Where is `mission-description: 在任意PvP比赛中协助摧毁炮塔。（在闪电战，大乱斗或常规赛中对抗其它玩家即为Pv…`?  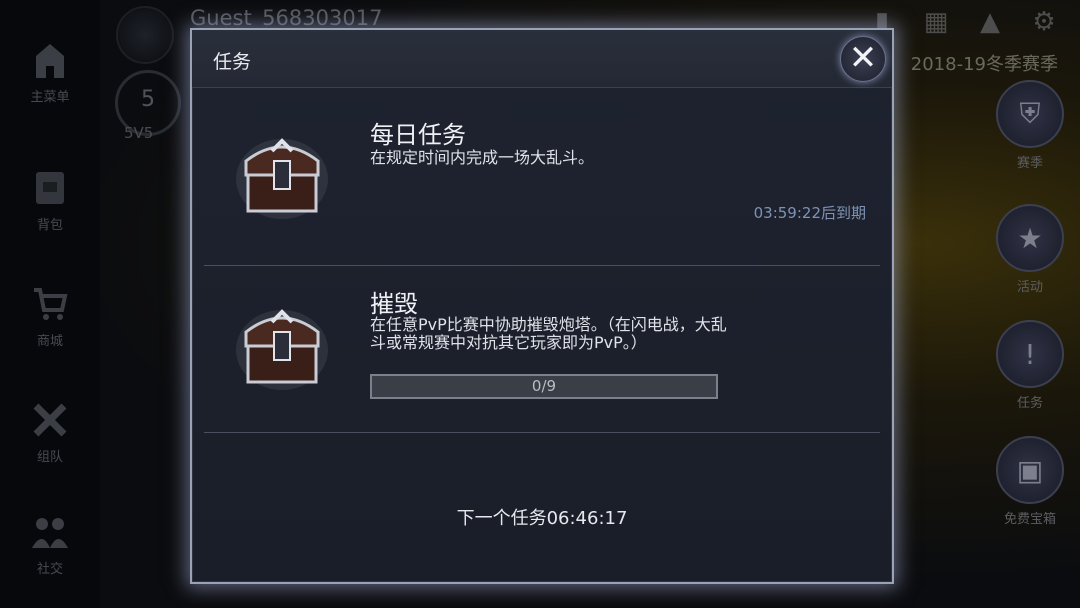
mission-description: 在任意PvP比赛中协助摧毁炮塔。（在闪电战，大乱斗或常规赛中对抗其它玩家即为Pv… is located at coordinates (548, 333).